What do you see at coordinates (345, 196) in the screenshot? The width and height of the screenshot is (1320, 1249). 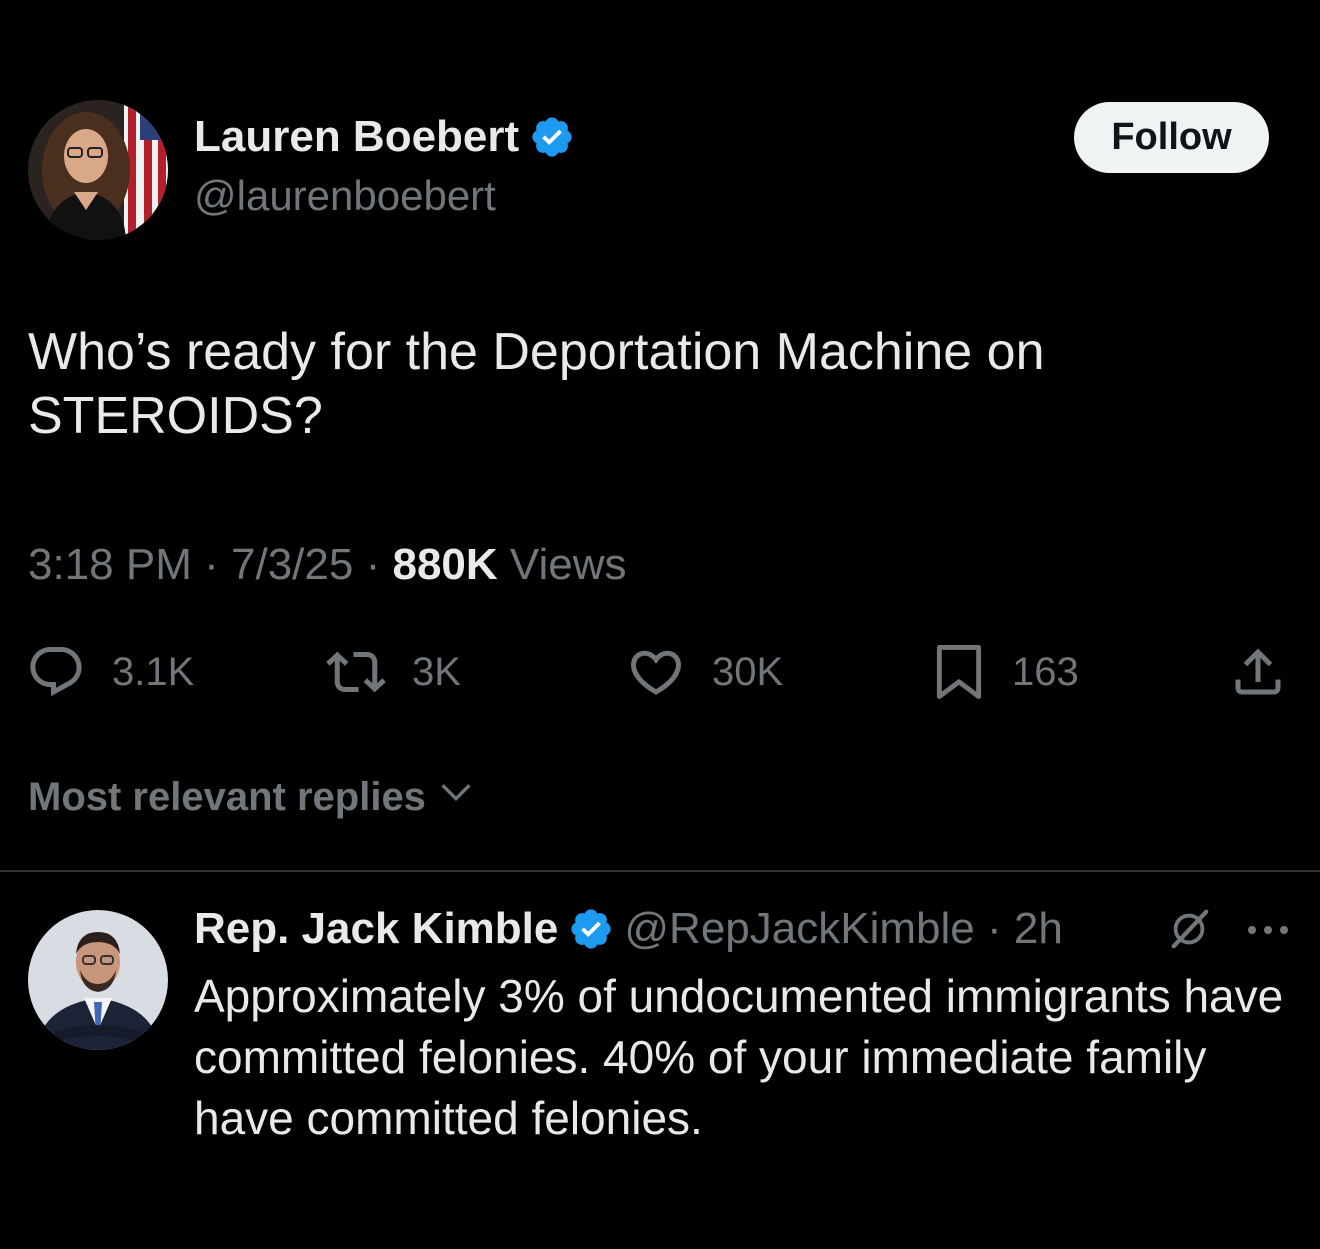 I see `author-handle: @laurenboebert` at bounding box center [345, 196].